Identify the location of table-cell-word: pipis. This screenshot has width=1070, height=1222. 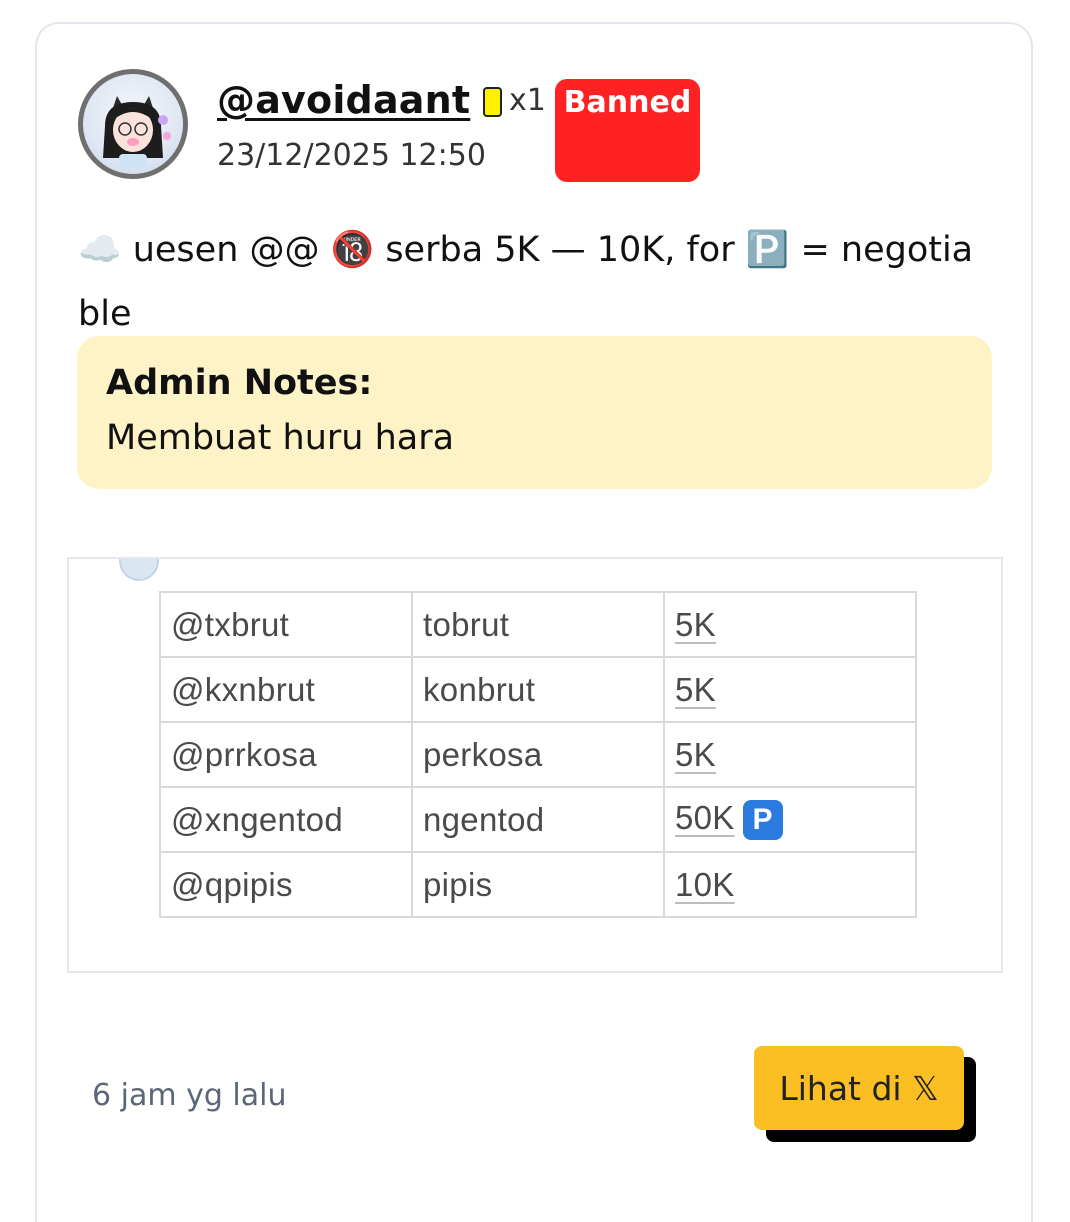
(538, 884).